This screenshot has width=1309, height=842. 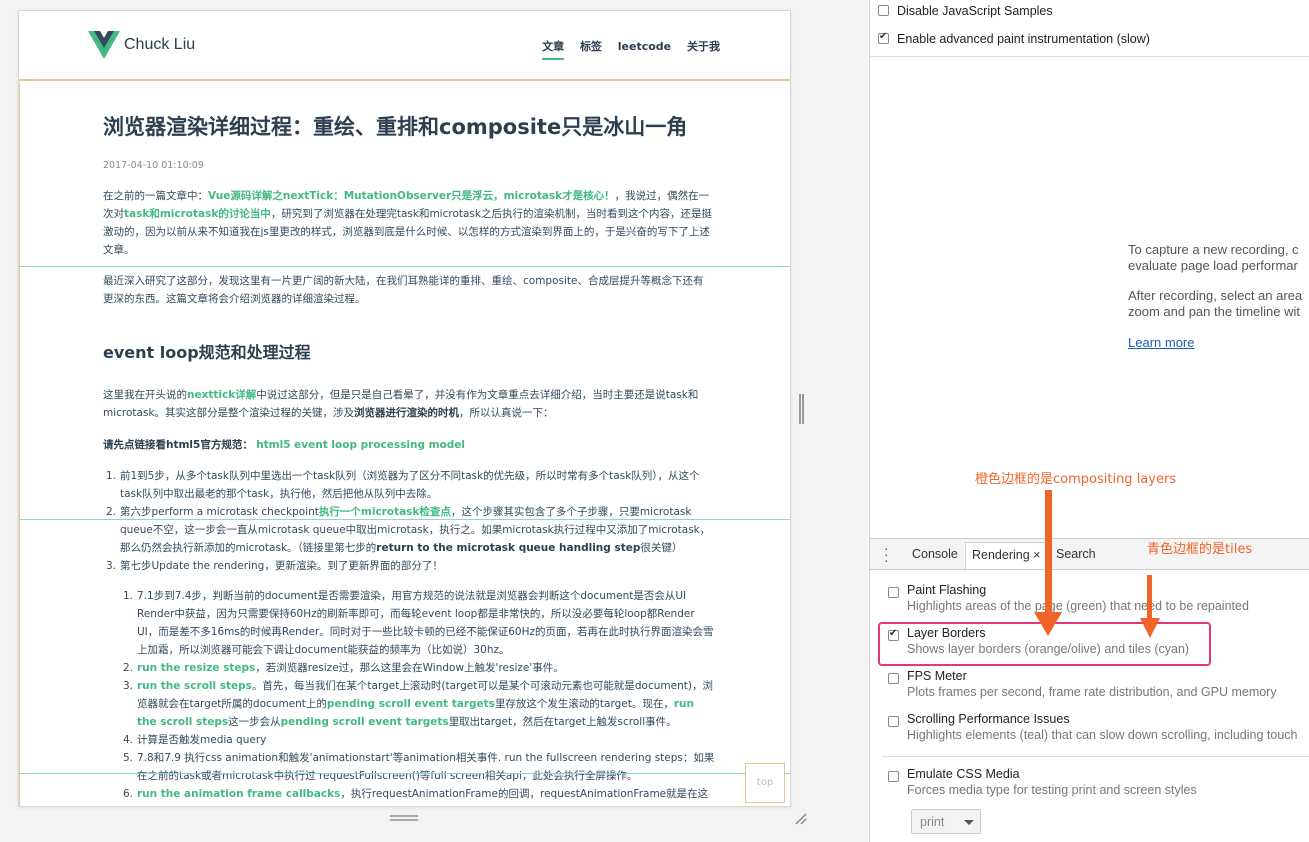 What do you see at coordinates (946, 821) in the screenshot?
I see `media-type-select: print` at bounding box center [946, 821].